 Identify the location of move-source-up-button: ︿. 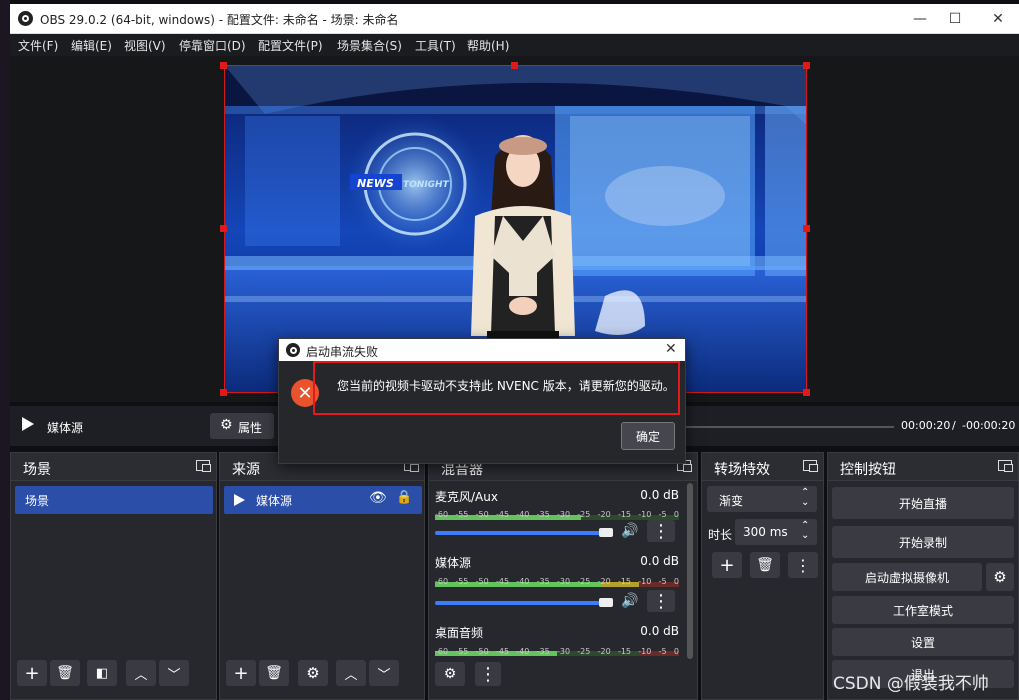
(351, 673).